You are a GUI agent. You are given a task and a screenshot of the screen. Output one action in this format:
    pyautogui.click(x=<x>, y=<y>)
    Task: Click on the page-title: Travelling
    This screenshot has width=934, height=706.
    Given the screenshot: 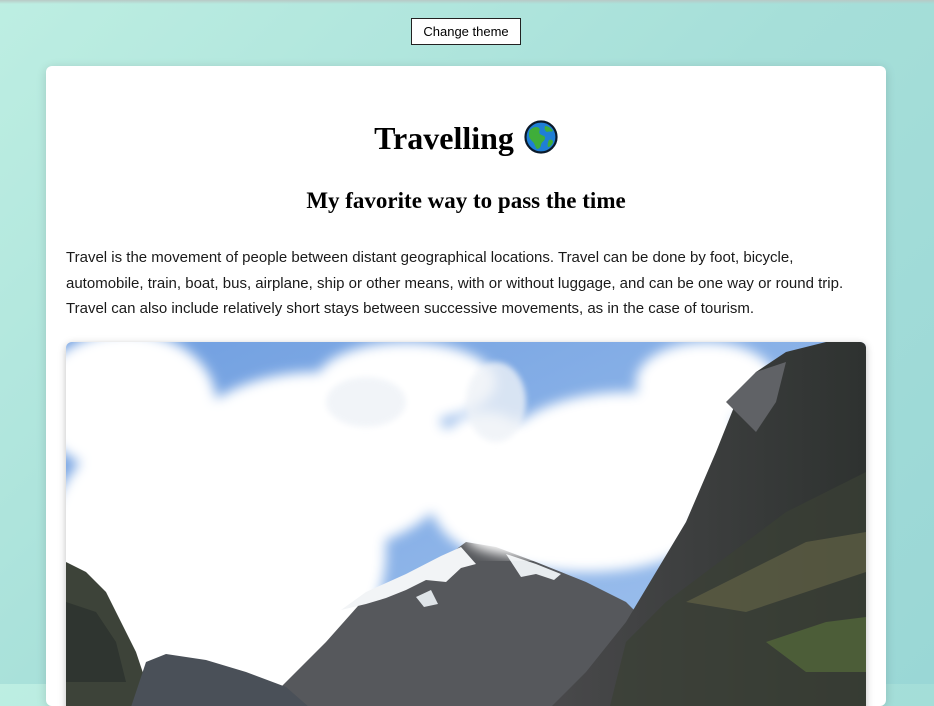 What is the action you would take?
    pyautogui.click(x=466, y=138)
    